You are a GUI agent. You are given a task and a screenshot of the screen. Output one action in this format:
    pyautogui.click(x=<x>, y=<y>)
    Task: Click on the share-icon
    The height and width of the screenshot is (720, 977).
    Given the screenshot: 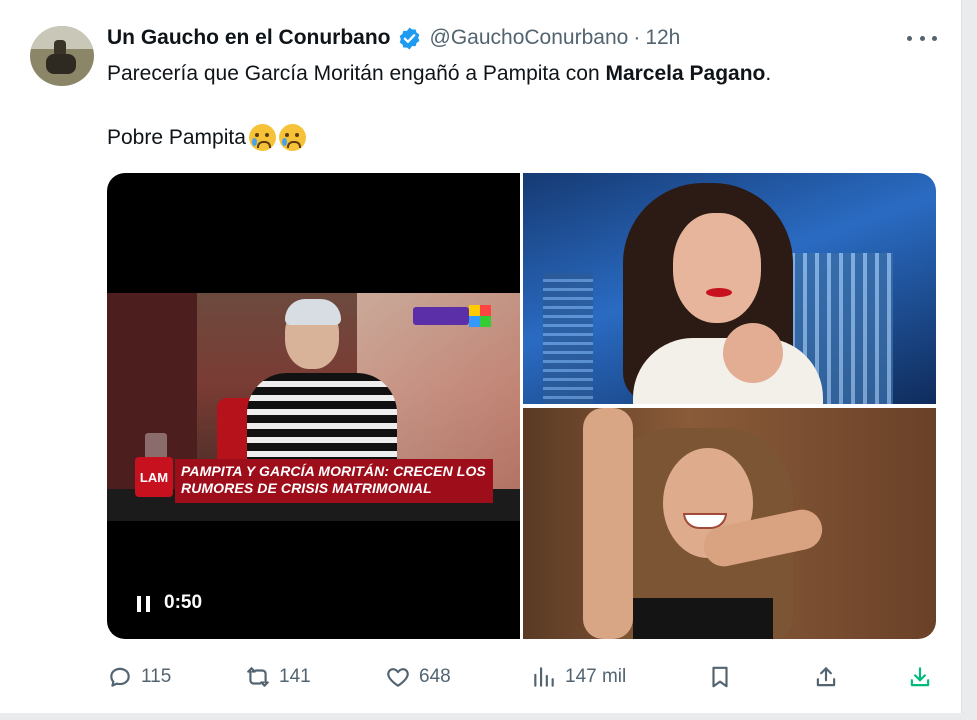 What is the action you would take?
    pyautogui.click(x=826, y=677)
    